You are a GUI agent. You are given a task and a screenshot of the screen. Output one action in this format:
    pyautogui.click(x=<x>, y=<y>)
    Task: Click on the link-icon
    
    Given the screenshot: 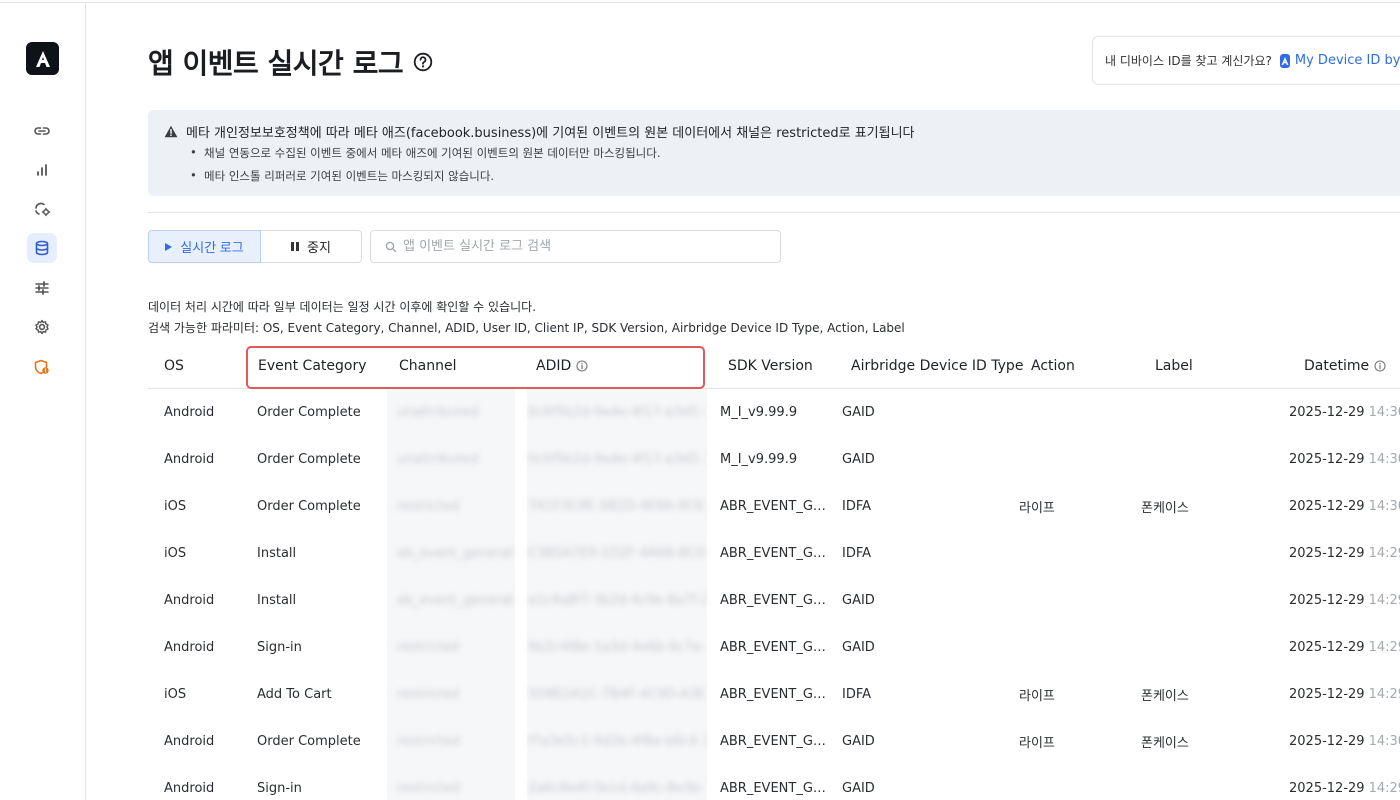 What is the action you would take?
    pyautogui.click(x=42, y=131)
    